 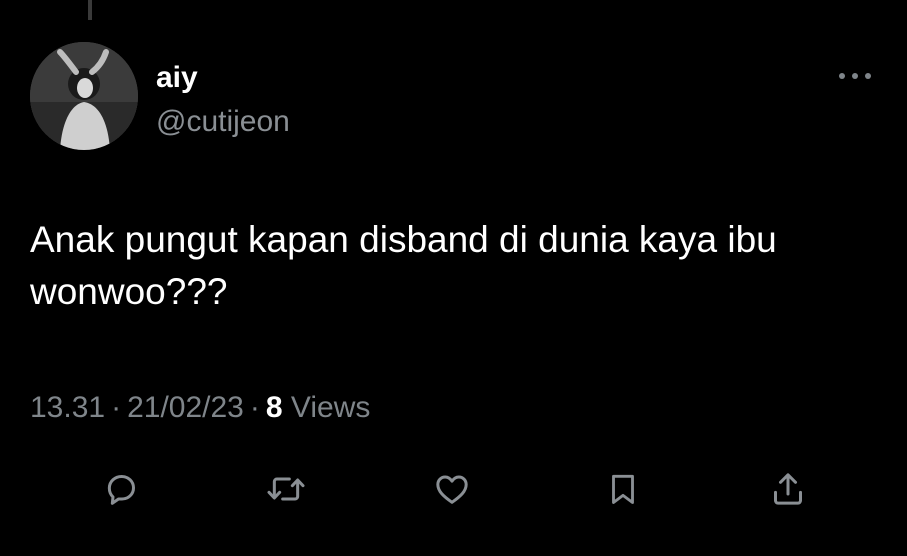 I want to click on views-label: Views, so click(x=330, y=407).